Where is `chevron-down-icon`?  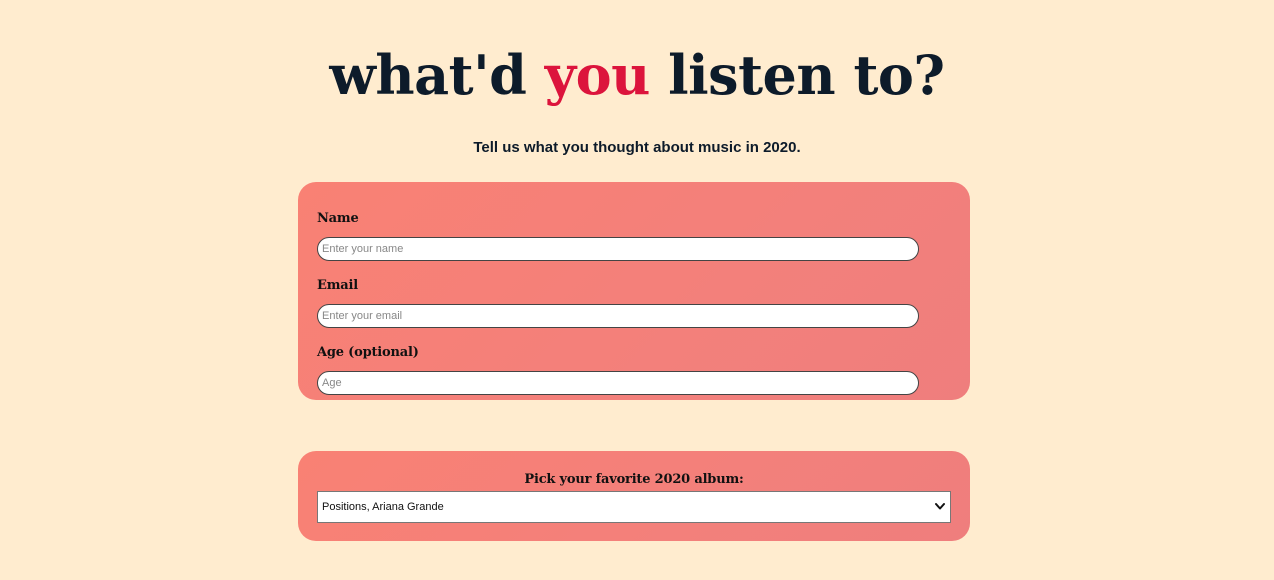 chevron-down-icon is located at coordinates (940, 507).